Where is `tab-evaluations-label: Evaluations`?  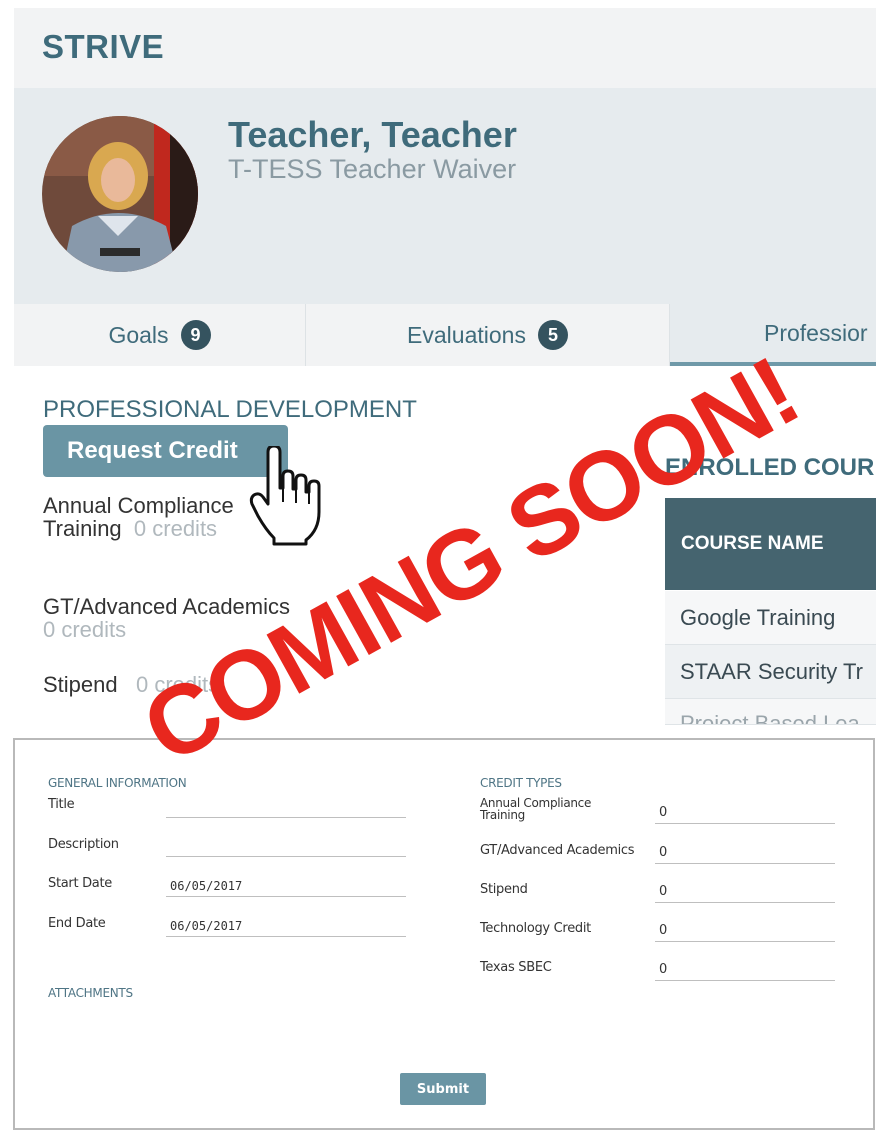 tab-evaluations-label: Evaluations is located at coordinates (466, 334).